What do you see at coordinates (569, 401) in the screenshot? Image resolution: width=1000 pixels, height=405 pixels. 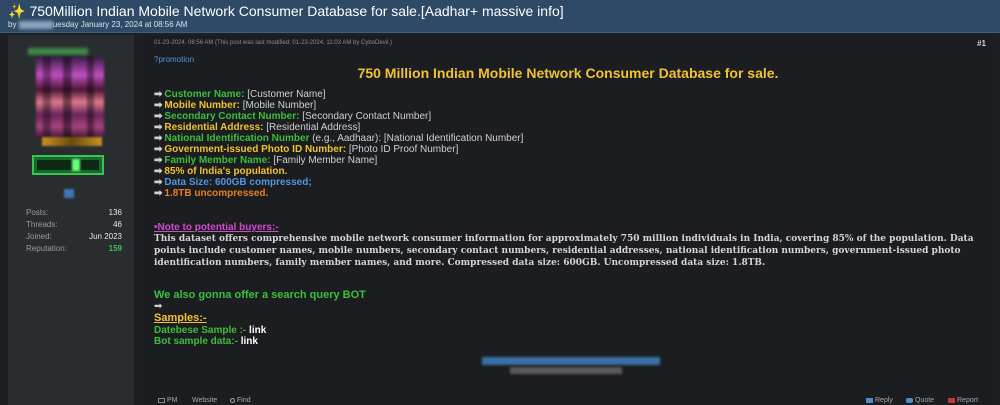 I see `post-footer: PM Website Find Reply Quote Report` at bounding box center [569, 401].